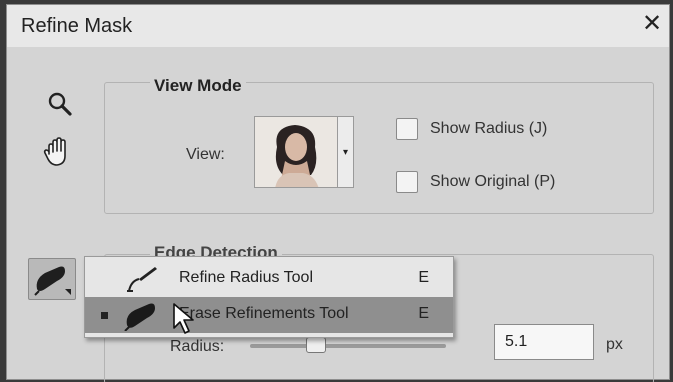 This screenshot has width=673, height=382. Describe the element at coordinates (316, 345) in the screenshot. I see `radius-slider-thumb` at that location.